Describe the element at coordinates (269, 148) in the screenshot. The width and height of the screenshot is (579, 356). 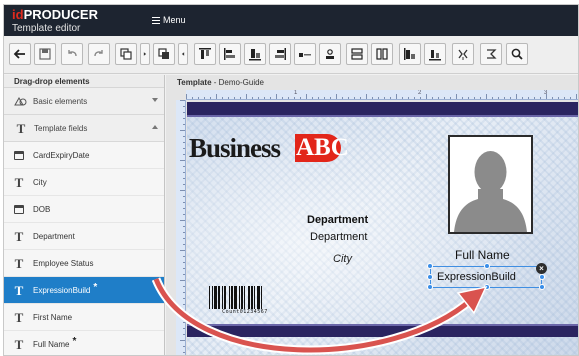
I see `brand-logo: Business ABC` at that location.